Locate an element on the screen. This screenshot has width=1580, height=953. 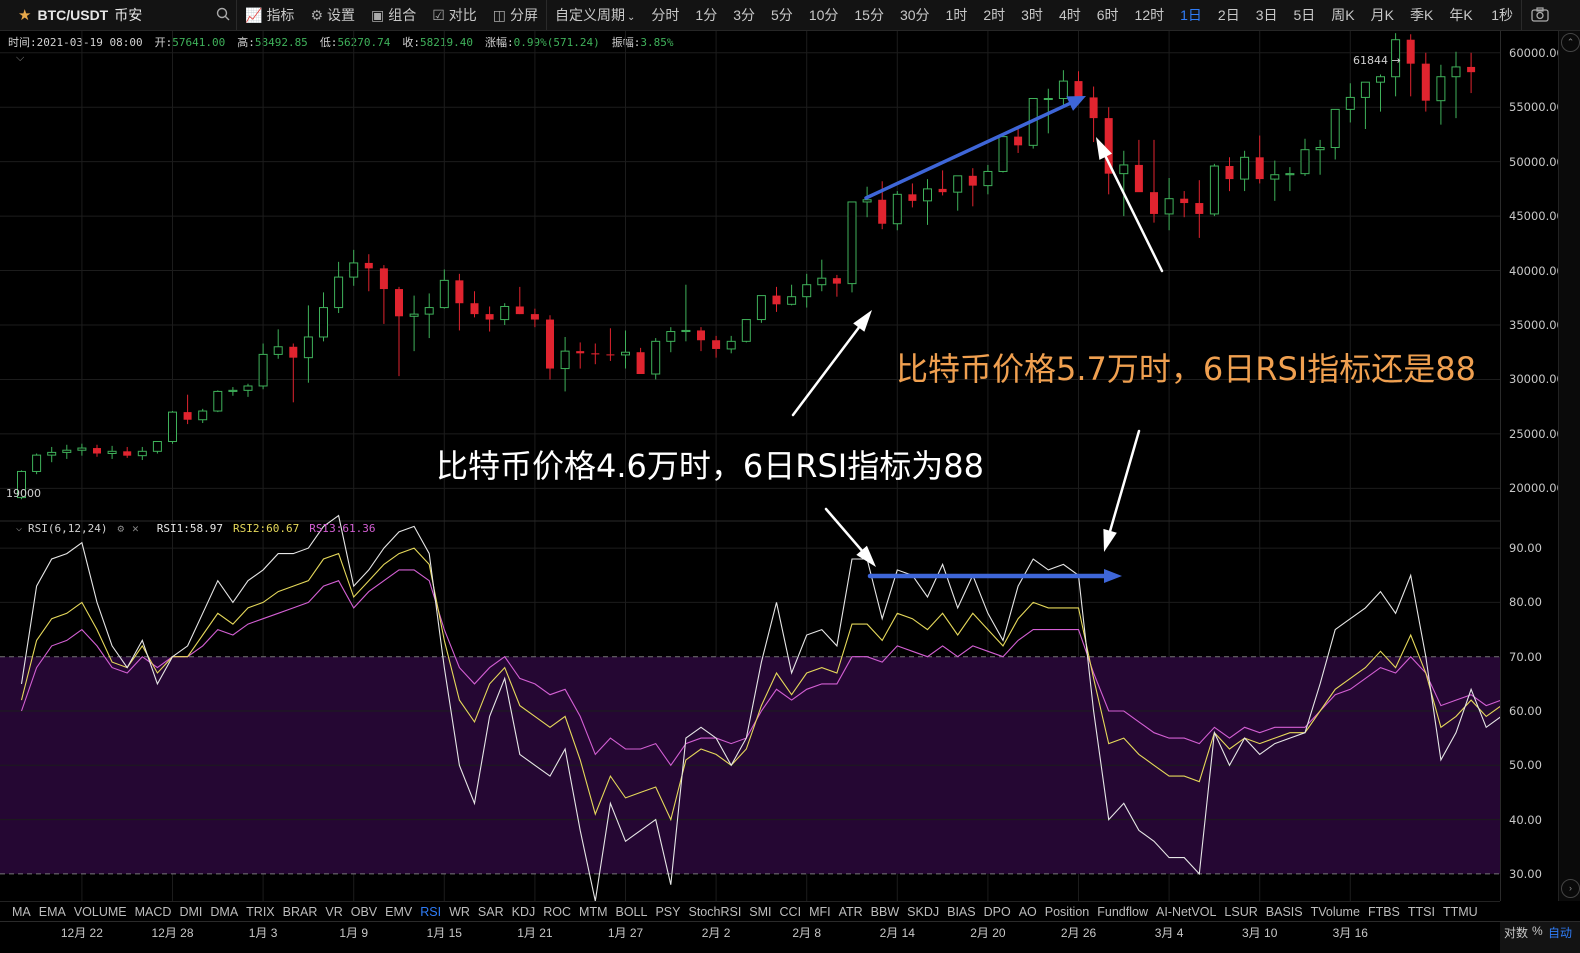
close-icon: ✕ is located at coordinates (135, 528).